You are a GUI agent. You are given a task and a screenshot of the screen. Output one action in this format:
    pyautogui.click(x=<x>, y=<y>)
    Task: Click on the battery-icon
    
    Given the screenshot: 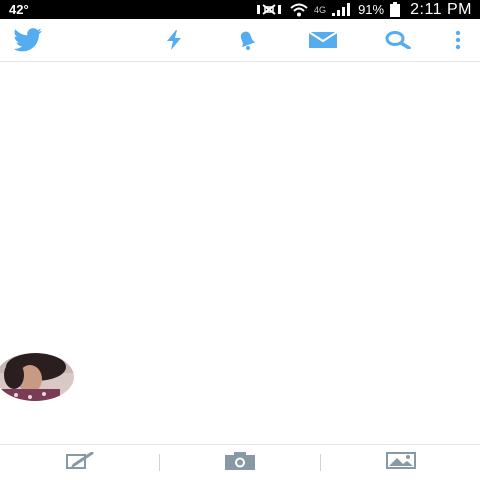 What is the action you would take?
    pyautogui.click(x=395, y=9)
    